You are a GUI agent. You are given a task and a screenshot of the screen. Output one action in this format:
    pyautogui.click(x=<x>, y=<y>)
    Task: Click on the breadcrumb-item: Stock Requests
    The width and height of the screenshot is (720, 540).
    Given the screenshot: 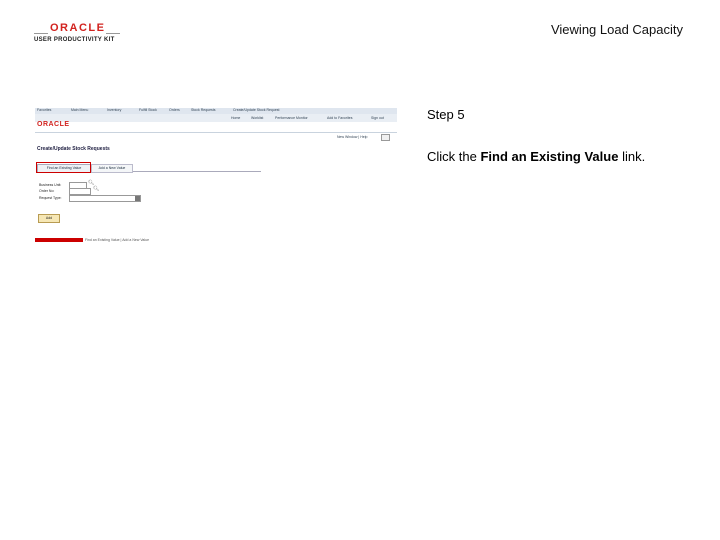 What is the action you would take?
    pyautogui.click(x=203, y=110)
    